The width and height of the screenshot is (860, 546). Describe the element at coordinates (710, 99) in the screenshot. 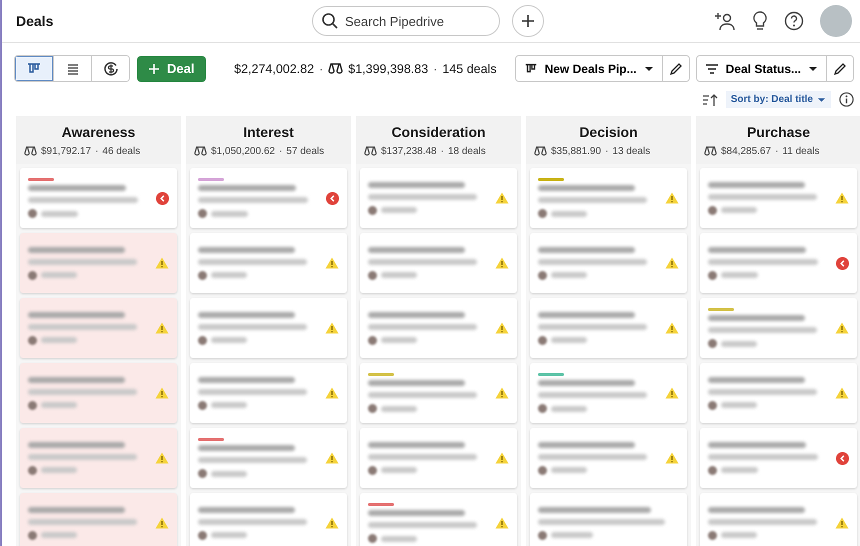

I see `sort-order-icon` at that location.